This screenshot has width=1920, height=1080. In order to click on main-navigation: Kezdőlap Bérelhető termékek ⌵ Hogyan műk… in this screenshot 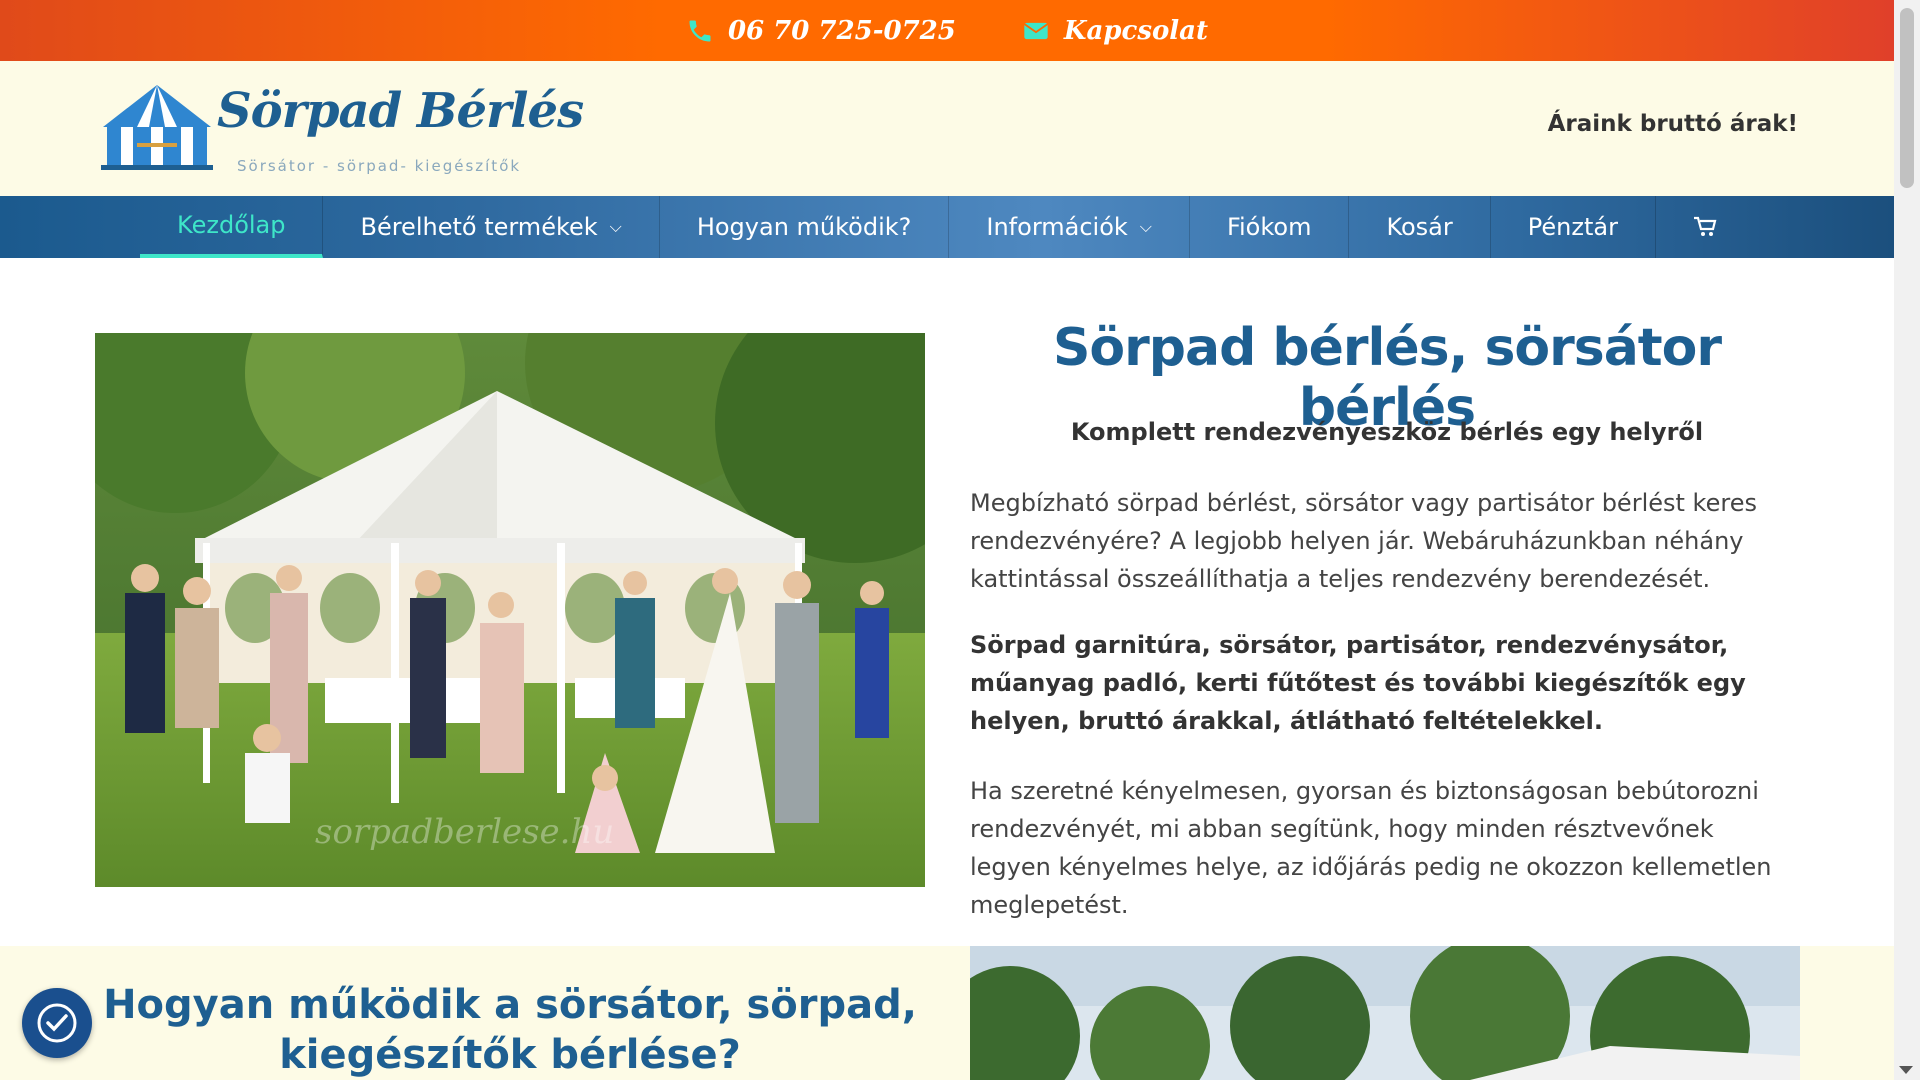, I will do `click(947, 227)`.